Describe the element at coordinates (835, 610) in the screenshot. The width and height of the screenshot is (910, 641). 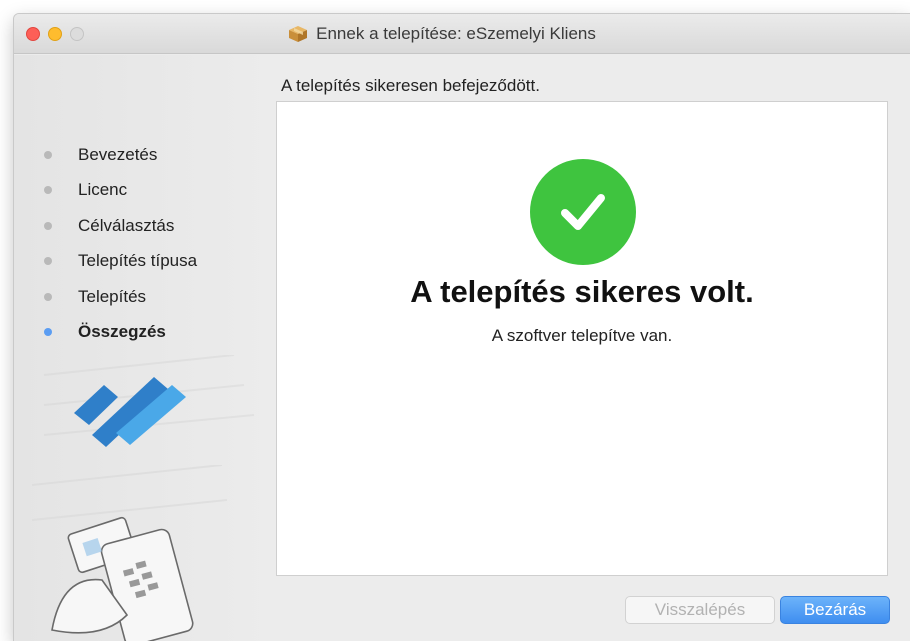
I see `close-button: Bezárás` at that location.